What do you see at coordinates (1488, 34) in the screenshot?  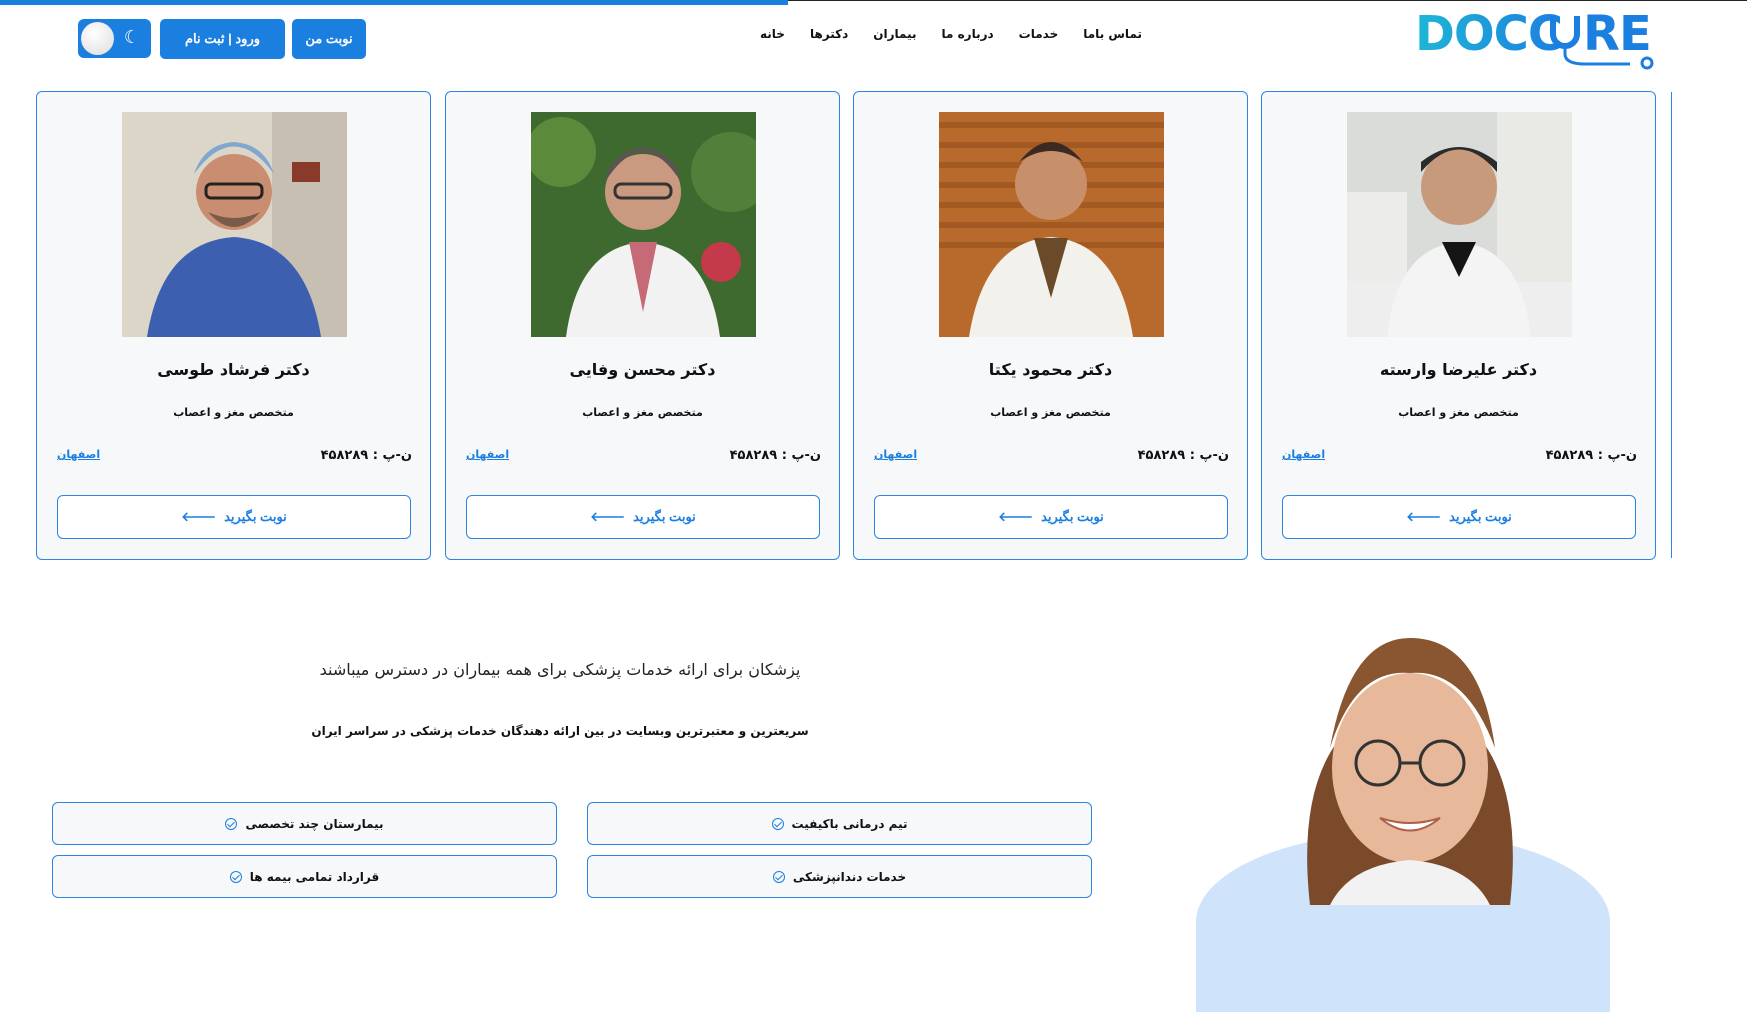 I see `svg-text: DOCC` at bounding box center [1488, 34].